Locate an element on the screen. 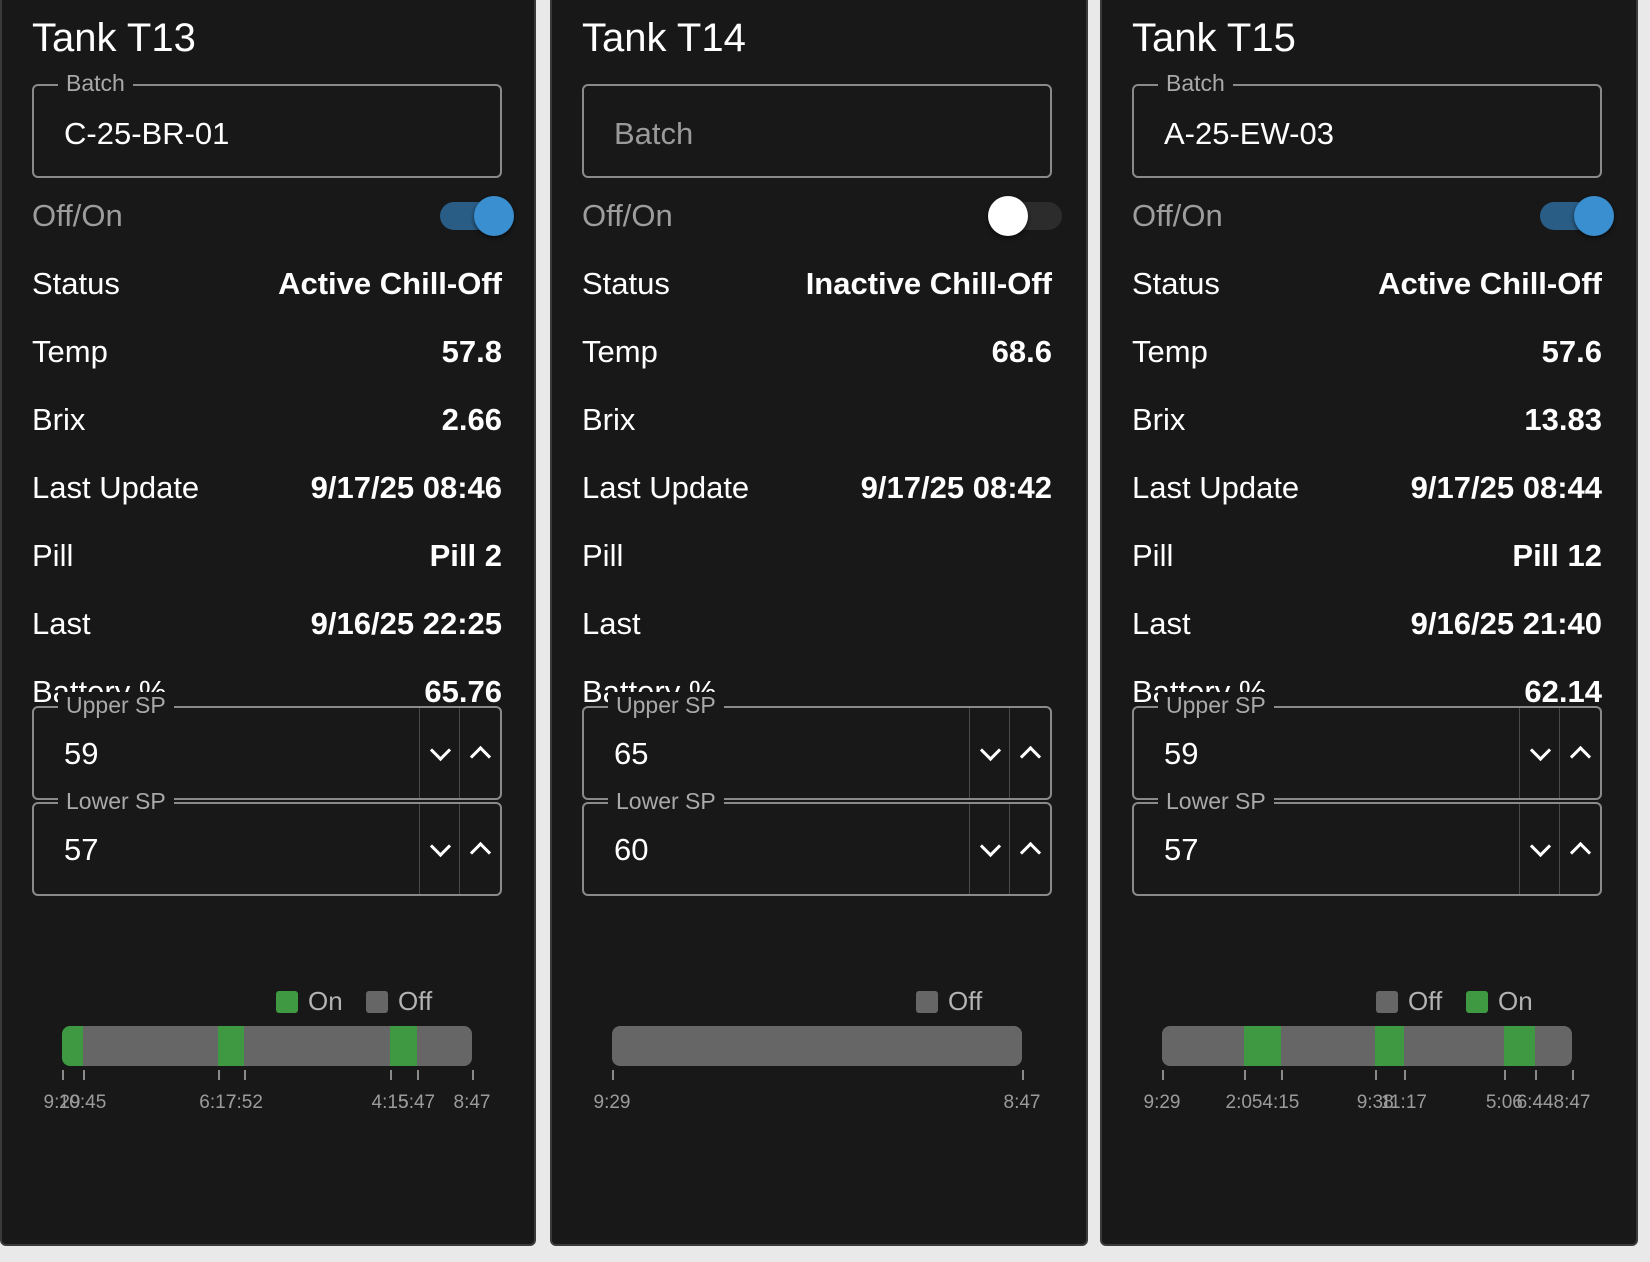 The height and width of the screenshot is (1262, 1650). info-row-temp: Temp 57.8 is located at coordinates (267, 360).